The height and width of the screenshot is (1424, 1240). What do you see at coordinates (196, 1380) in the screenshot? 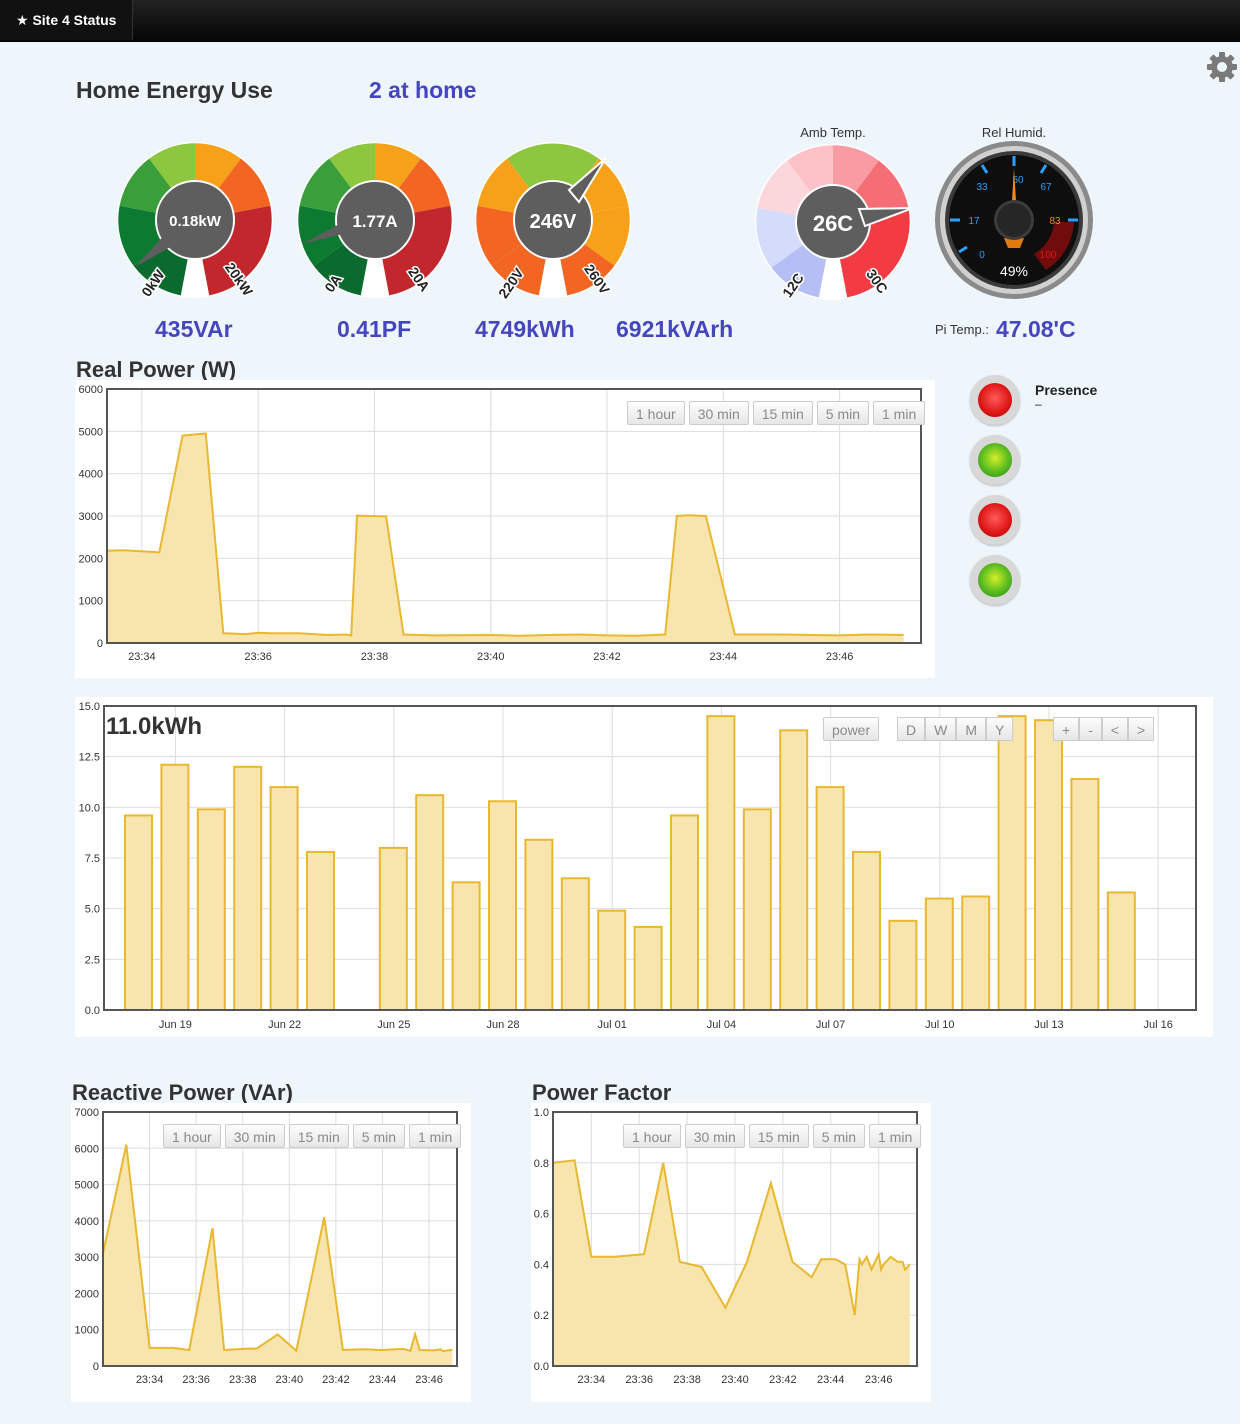
I see `reactive-power-x-tick: 23:36` at bounding box center [196, 1380].